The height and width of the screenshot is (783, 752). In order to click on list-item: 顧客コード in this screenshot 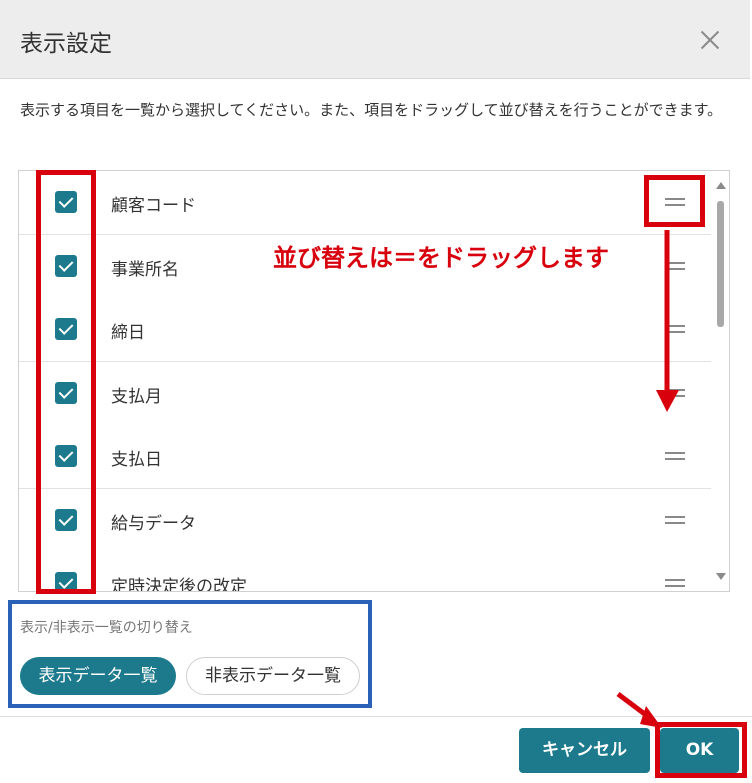, I will do `click(365, 203)`.